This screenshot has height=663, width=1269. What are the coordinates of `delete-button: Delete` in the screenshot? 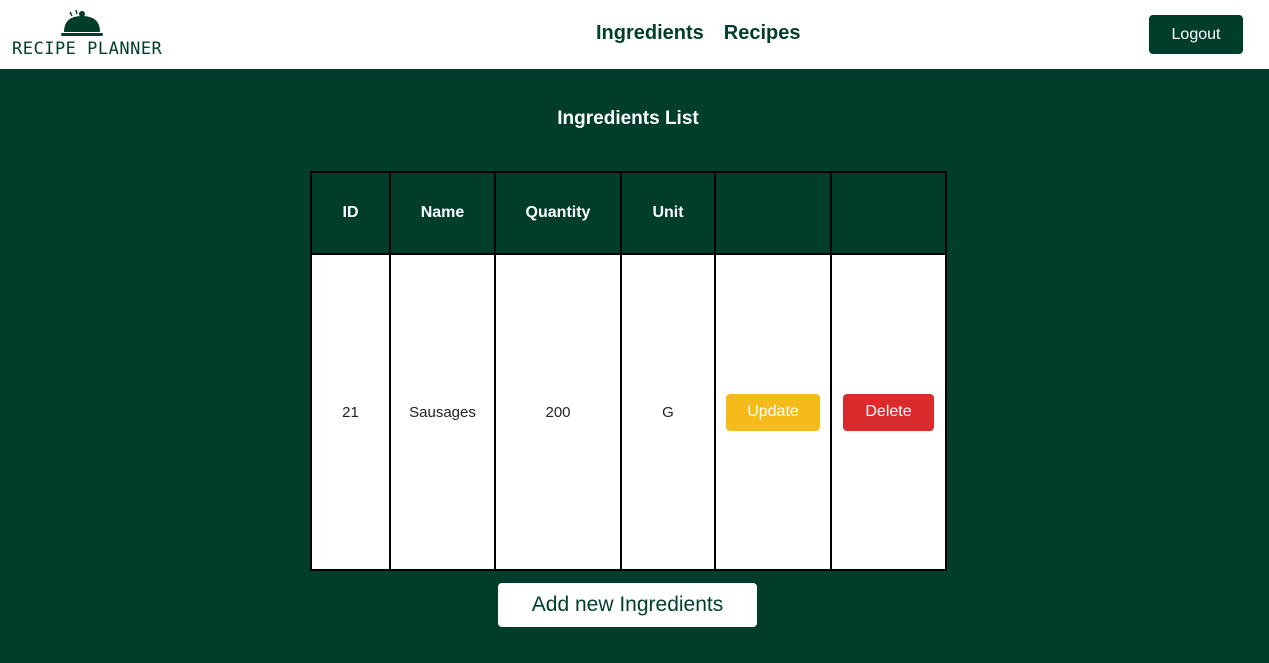 It's located at (888, 412).